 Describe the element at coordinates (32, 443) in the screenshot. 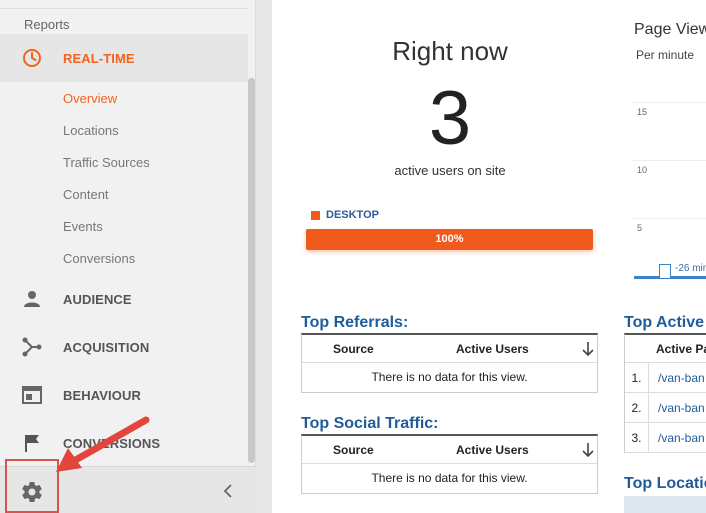

I see `flag-icon` at that location.